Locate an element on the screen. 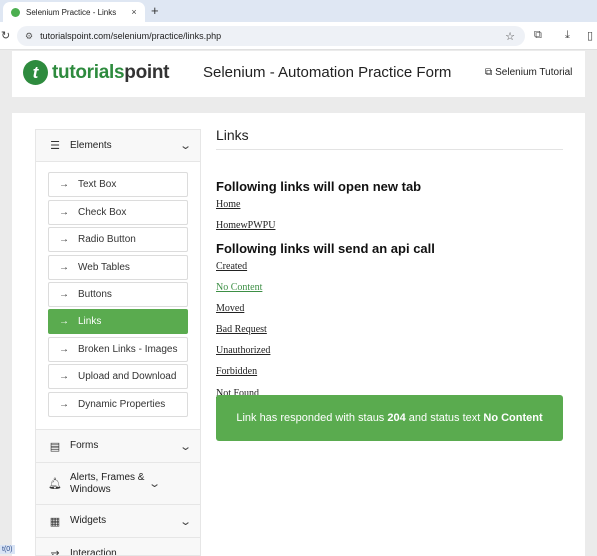 The image size is (597, 556). tab-close-icon: × is located at coordinates (134, 12).